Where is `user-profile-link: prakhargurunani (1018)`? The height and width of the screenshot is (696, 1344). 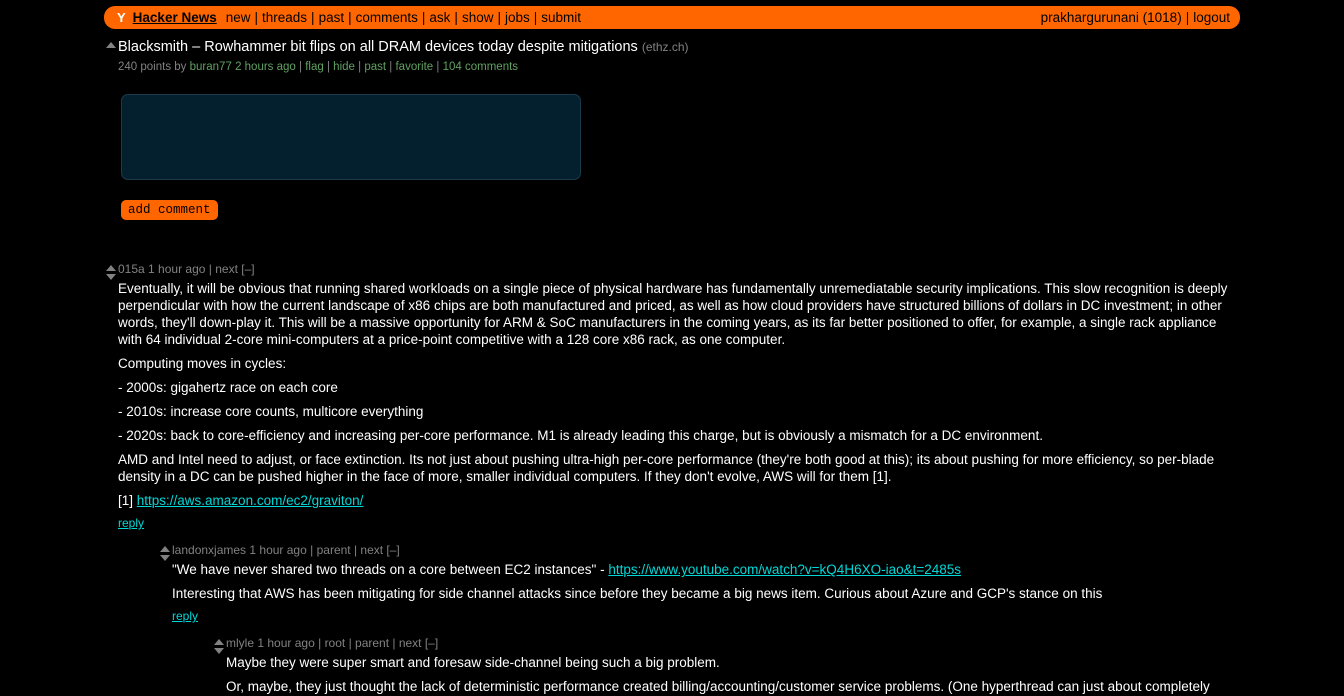
user-profile-link: prakhargurunani (1018) is located at coordinates (1111, 17).